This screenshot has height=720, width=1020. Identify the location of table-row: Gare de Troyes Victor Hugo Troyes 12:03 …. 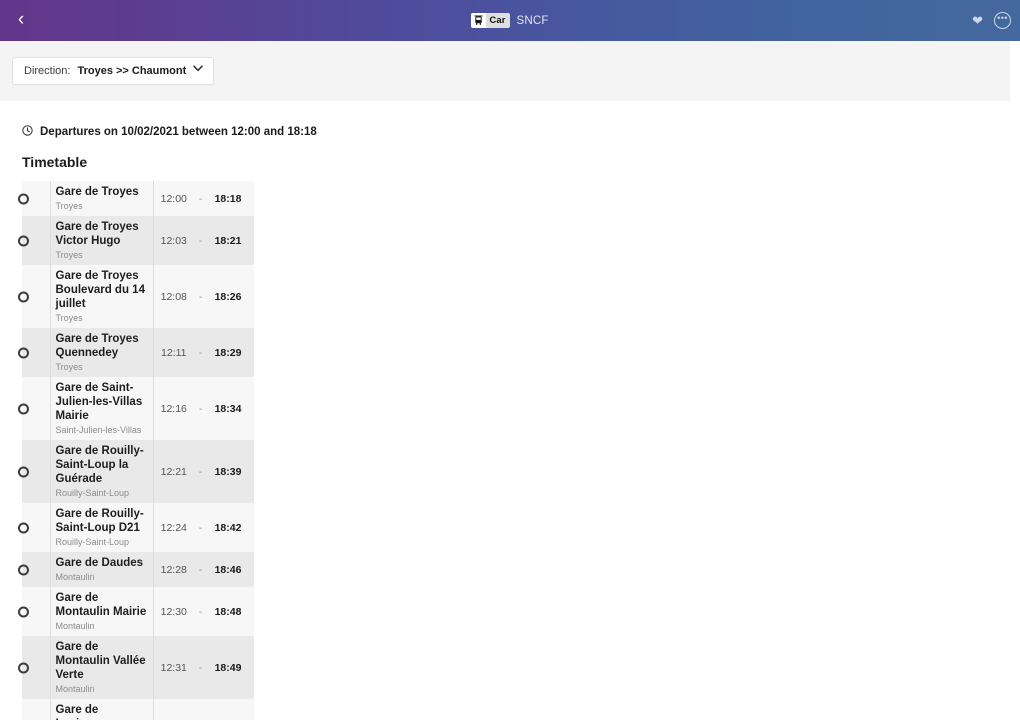
(136, 240).